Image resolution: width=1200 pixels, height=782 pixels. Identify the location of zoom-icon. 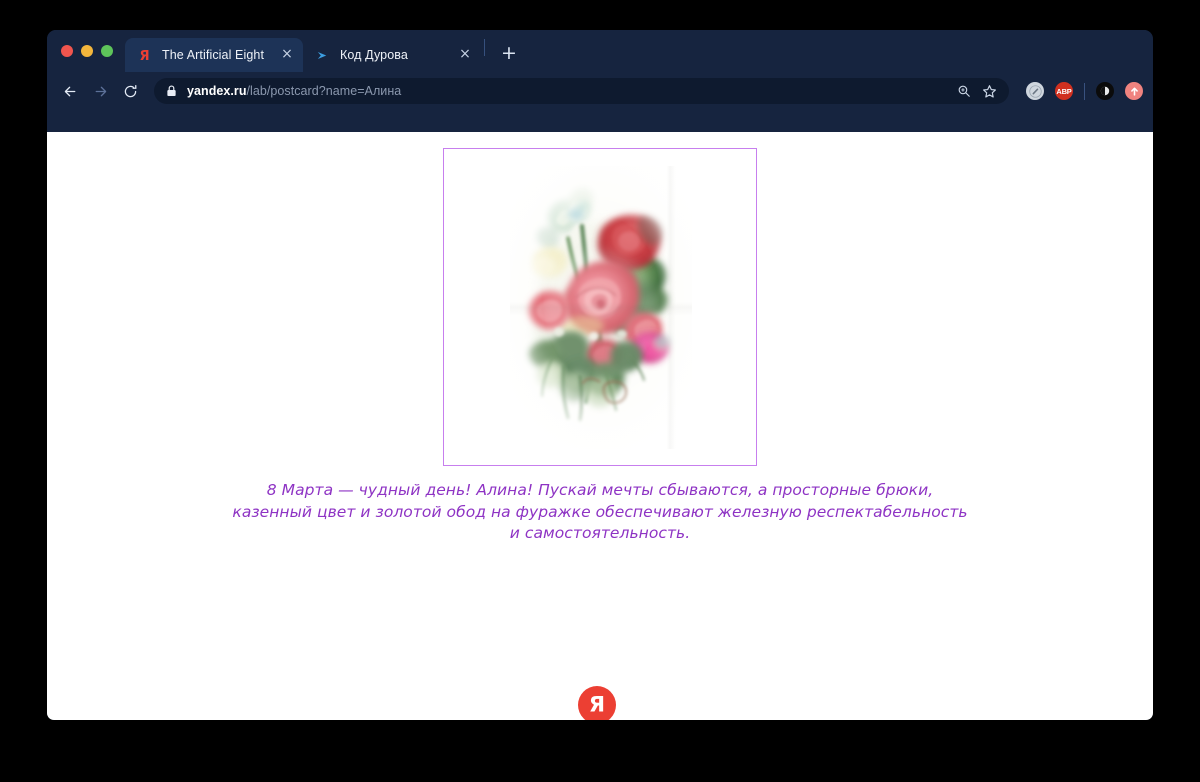
(964, 91).